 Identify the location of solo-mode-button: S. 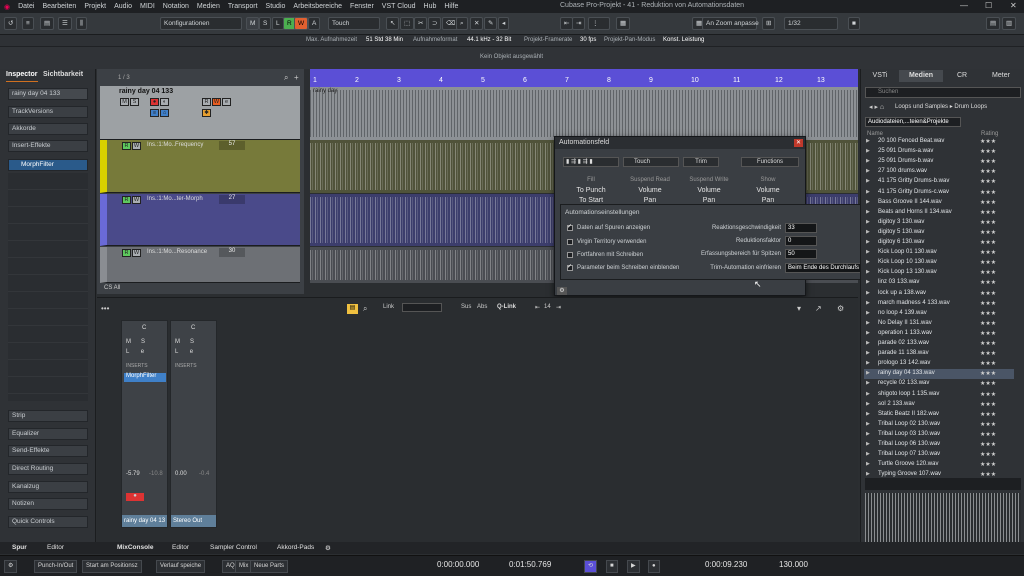
(265, 23).